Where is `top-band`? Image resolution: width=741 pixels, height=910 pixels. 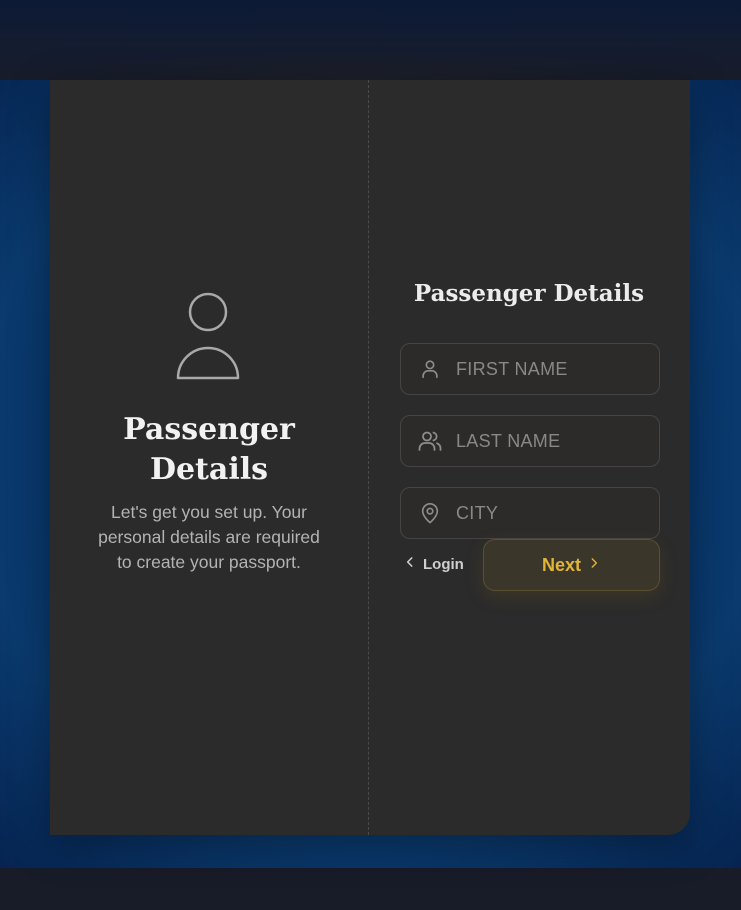 top-band is located at coordinates (370, 40).